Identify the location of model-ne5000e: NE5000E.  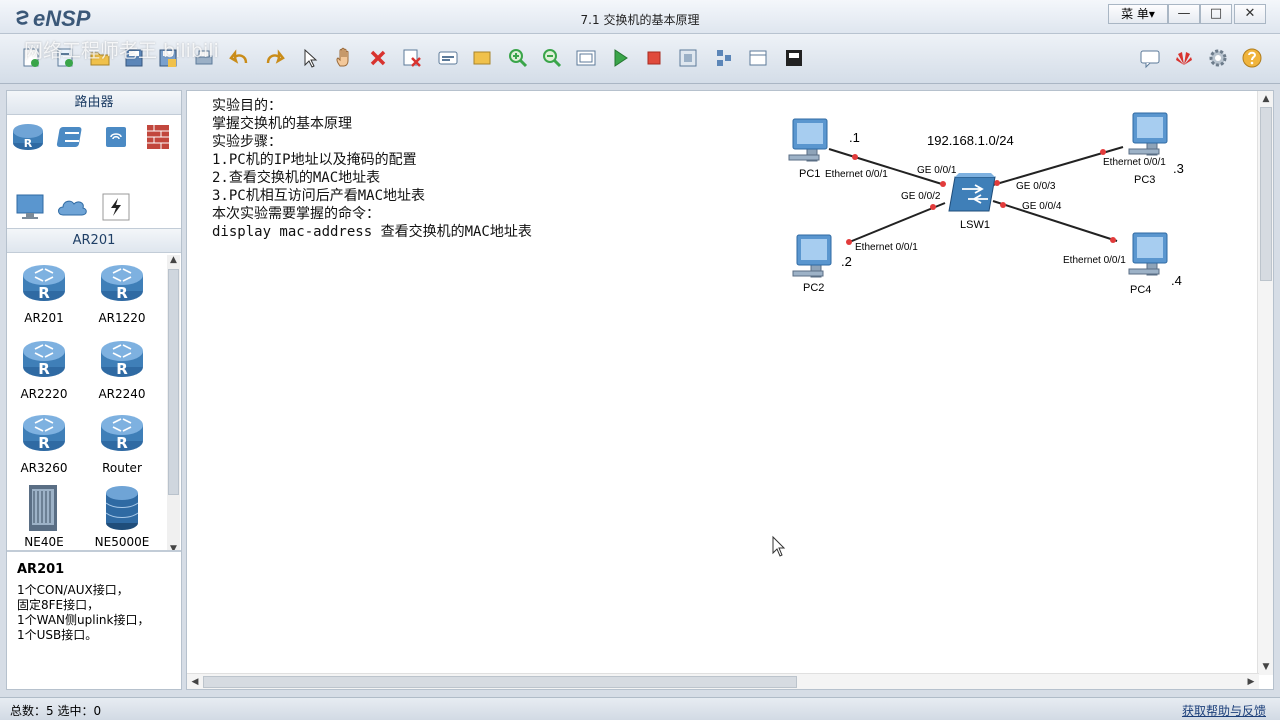
(122, 518).